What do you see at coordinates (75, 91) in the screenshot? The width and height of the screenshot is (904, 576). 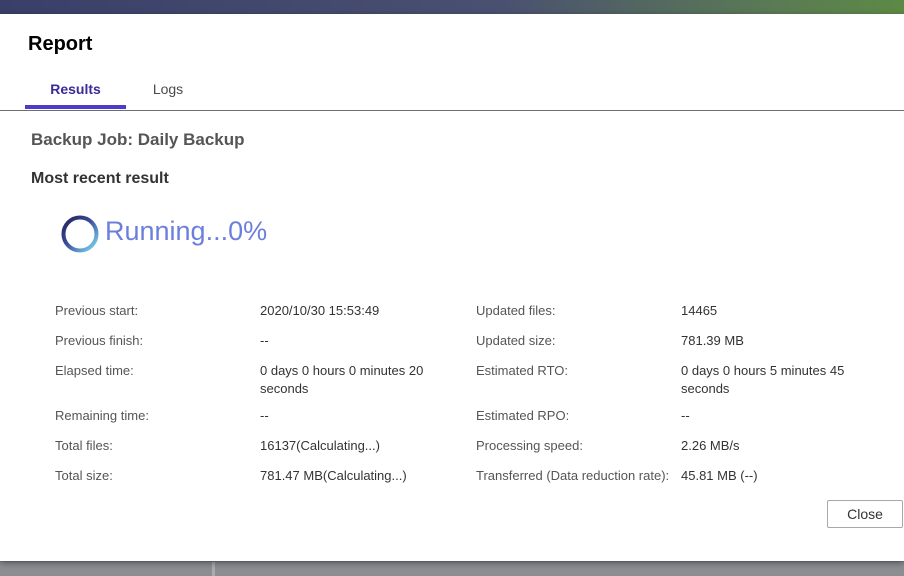 I see `tab-results: Results` at bounding box center [75, 91].